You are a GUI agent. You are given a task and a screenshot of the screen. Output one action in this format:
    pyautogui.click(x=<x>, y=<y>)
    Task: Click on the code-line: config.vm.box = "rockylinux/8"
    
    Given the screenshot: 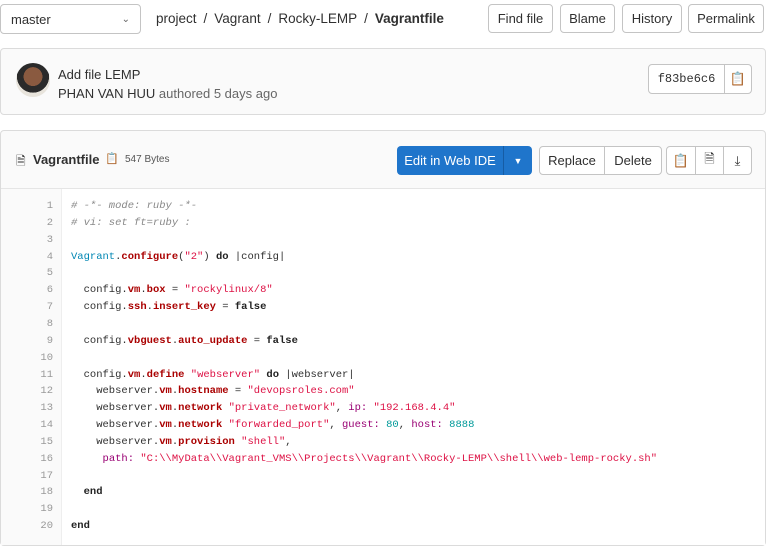 What is the action you would take?
    pyautogui.click(x=172, y=290)
    